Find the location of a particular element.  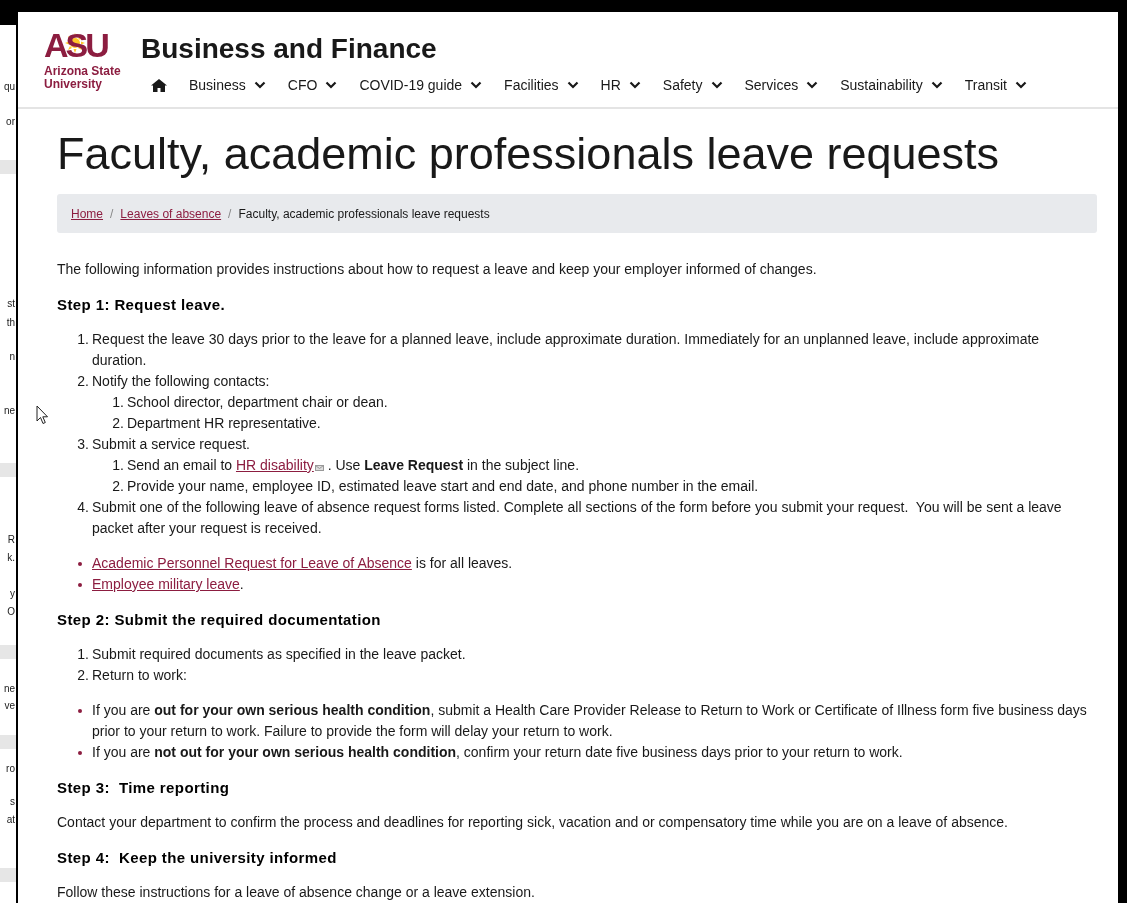

cut-off-text: ro is located at coordinates (10, 768).